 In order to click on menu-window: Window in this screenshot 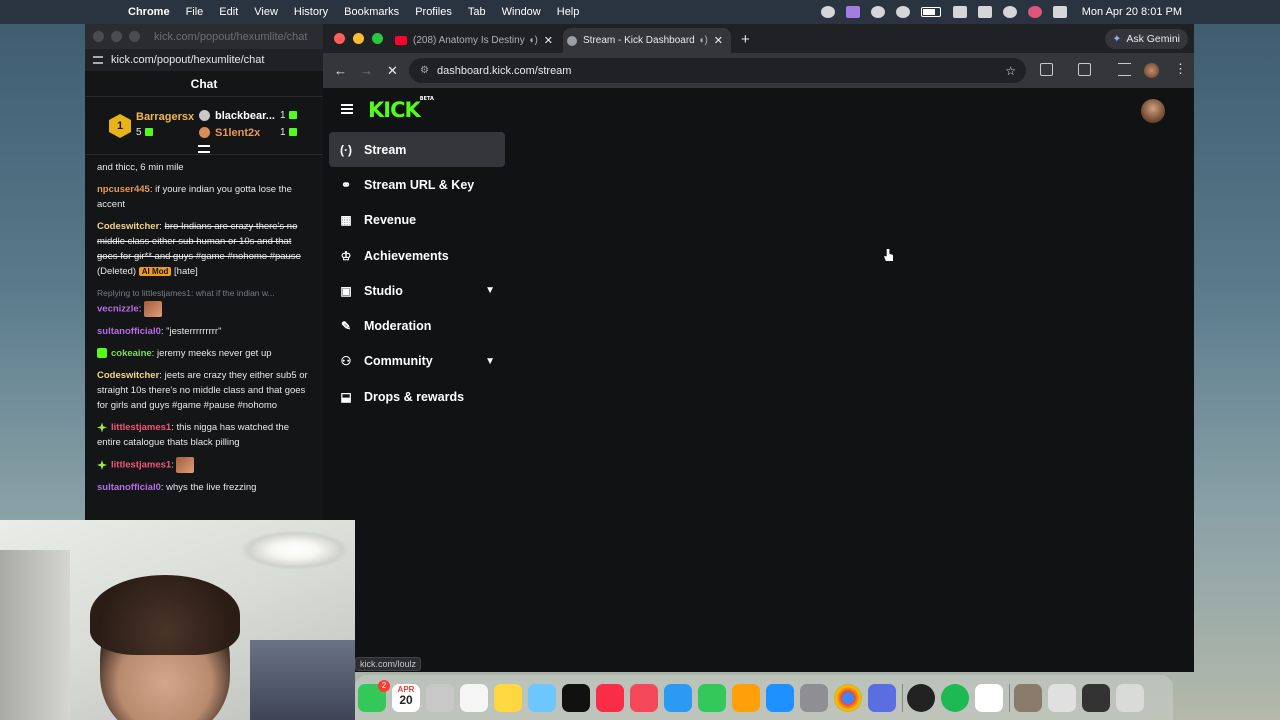, I will do `click(521, 12)`.